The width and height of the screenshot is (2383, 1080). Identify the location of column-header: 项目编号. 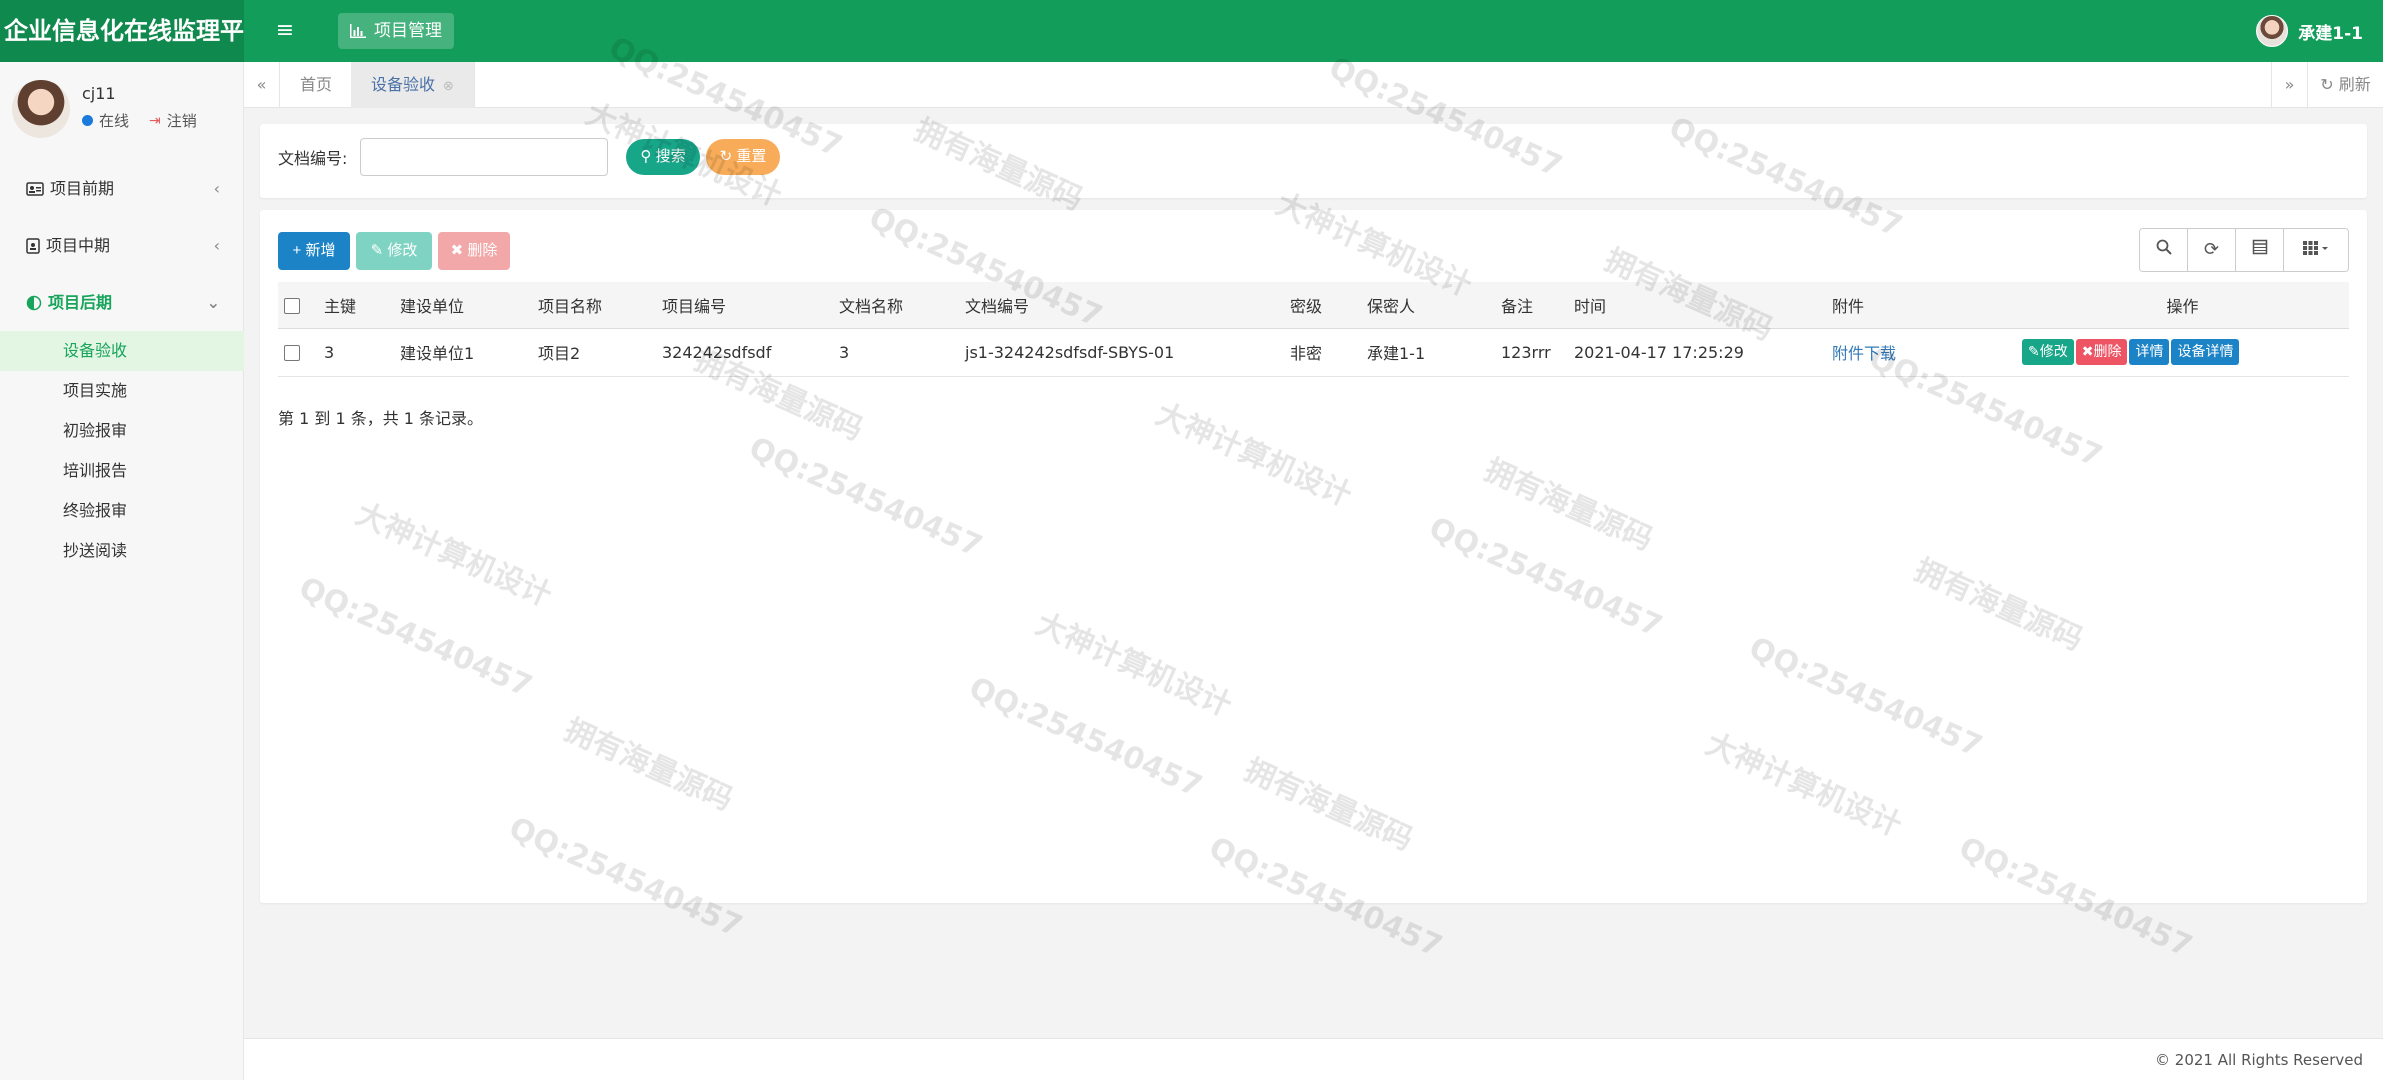
(744, 305).